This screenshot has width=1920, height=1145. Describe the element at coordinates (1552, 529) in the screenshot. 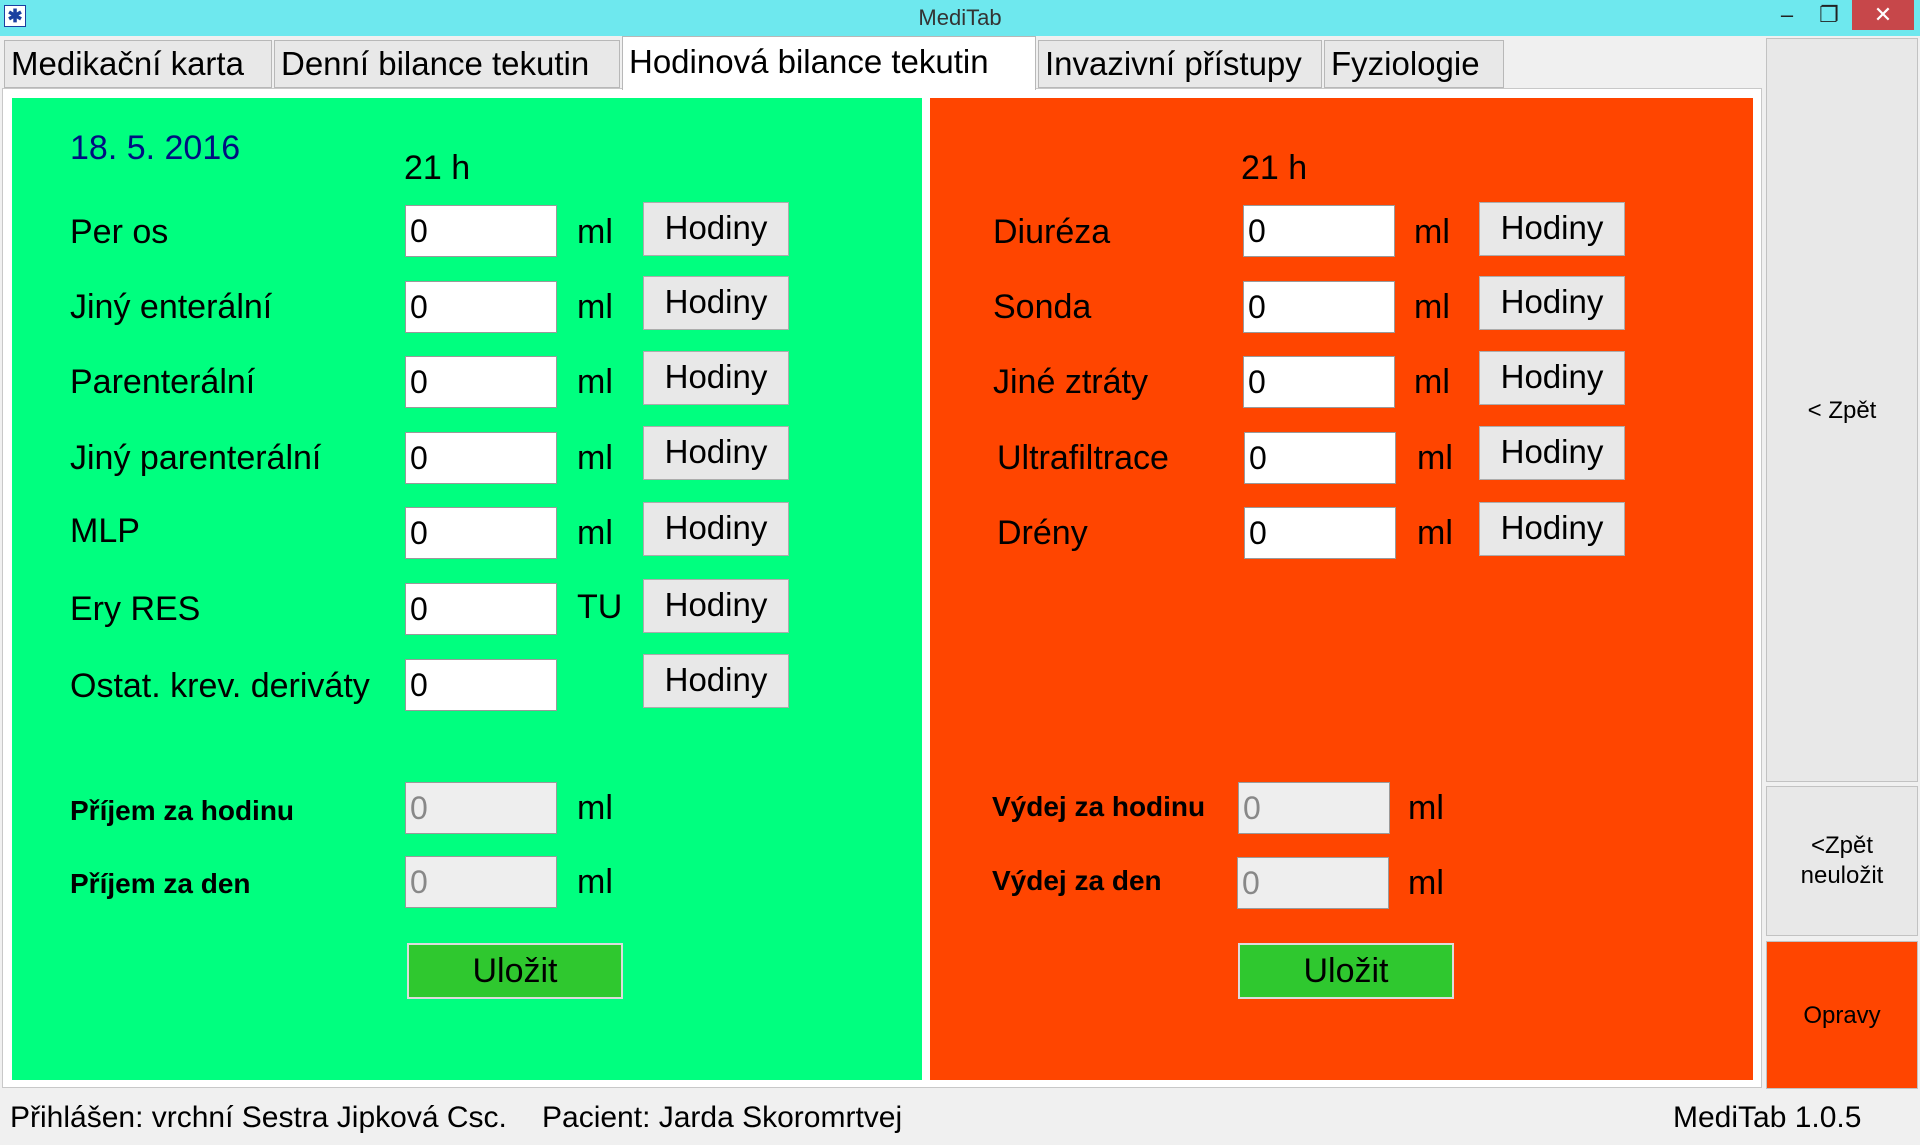

I see `drains-hours-button: Hodiny` at that location.